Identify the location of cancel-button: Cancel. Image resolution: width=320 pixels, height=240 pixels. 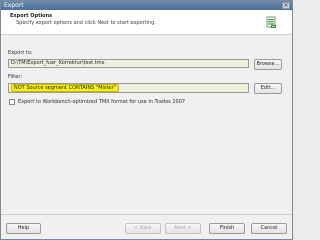
(269, 228).